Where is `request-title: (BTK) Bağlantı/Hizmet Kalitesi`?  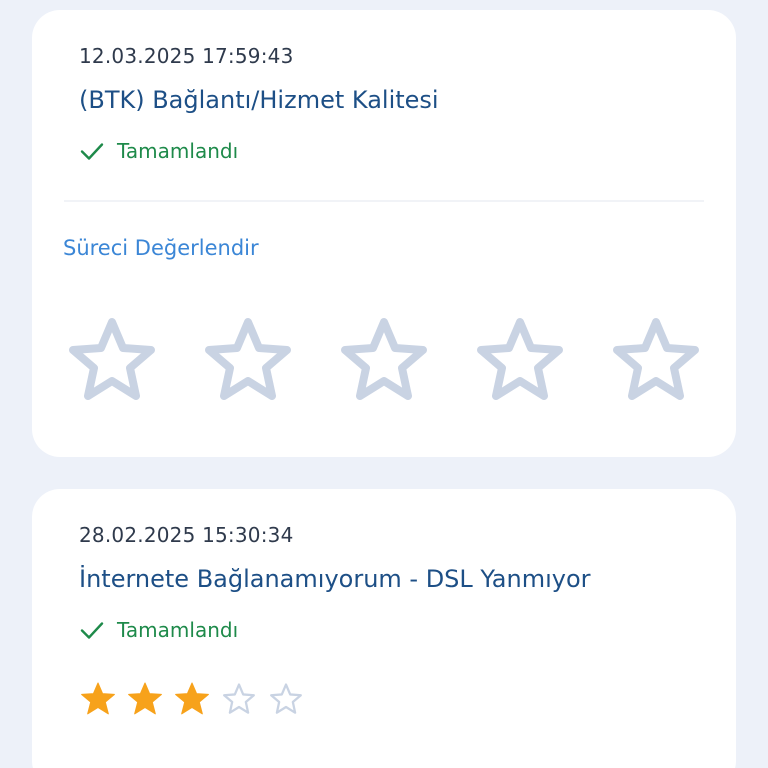
request-title: (BTK) Bağlantı/Hizmet Kalitesi is located at coordinates (259, 100).